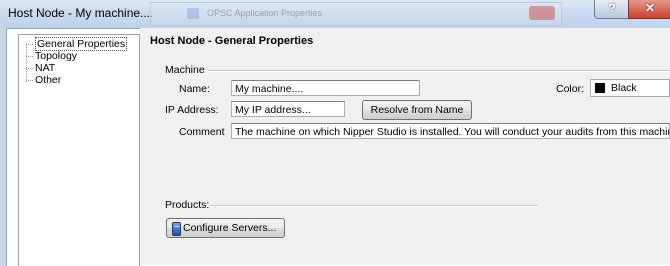 The height and width of the screenshot is (266, 670). I want to click on server-icon, so click(176, 229).